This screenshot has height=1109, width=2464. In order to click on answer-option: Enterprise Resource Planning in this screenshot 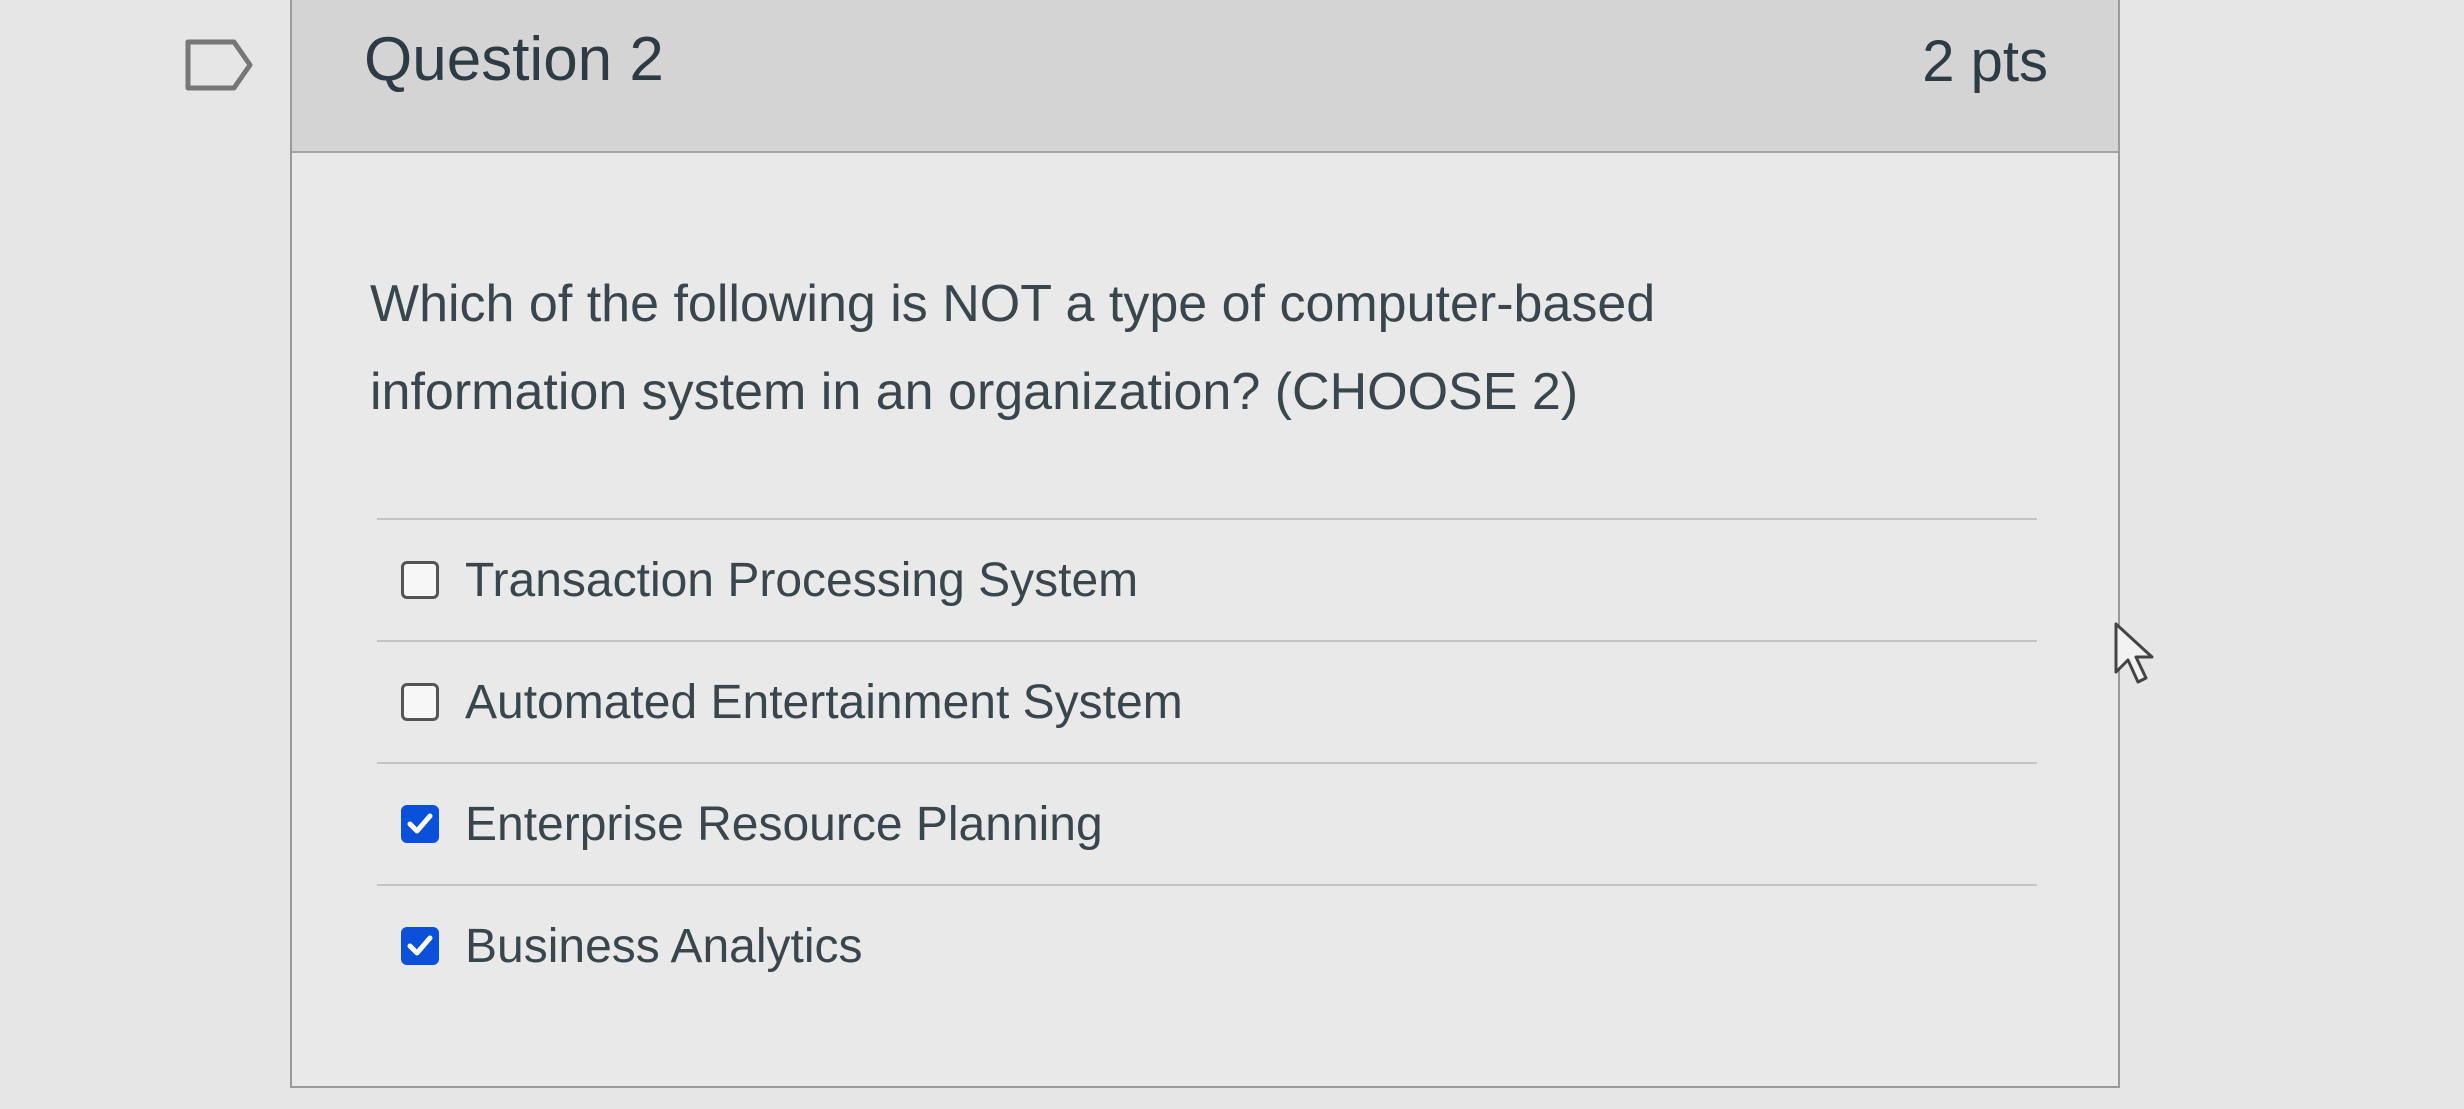, I will do `click(1207, 825)`.